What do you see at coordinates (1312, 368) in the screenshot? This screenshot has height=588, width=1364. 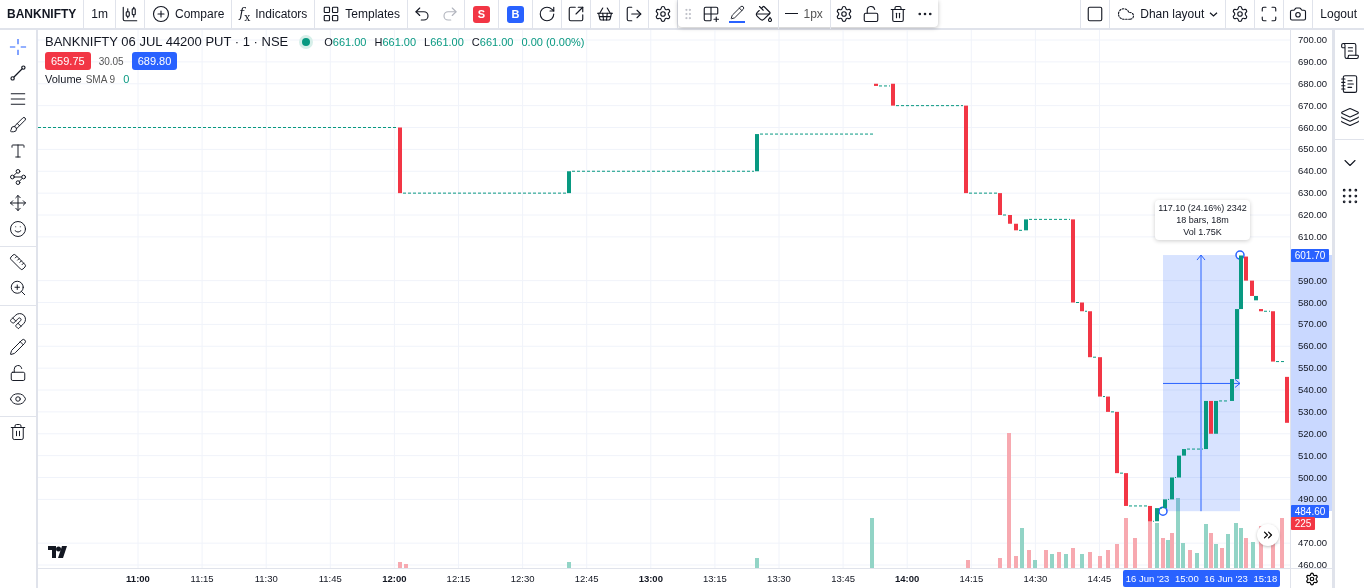 I see `price-tick: 550.00` at bounding box center [1312, 368].